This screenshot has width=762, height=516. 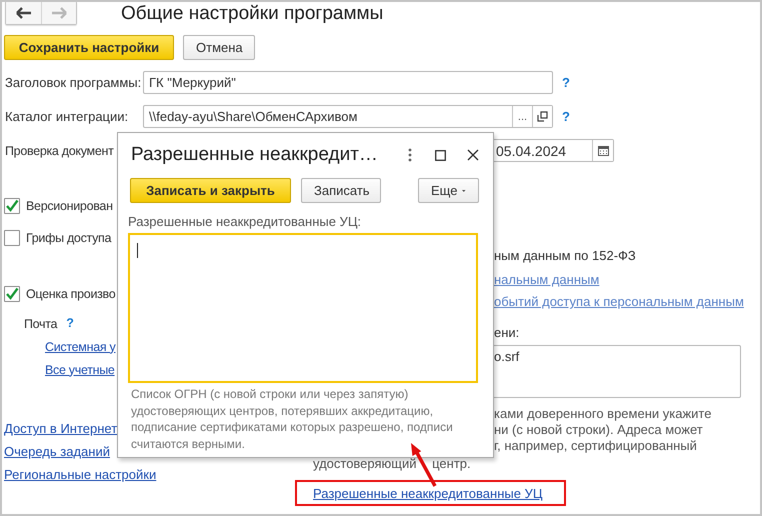 What do you see at coordinates (596, 446) in the screenshot?
I see `note-text: г, например, сертифицированный` at bounding box center [596, 446].